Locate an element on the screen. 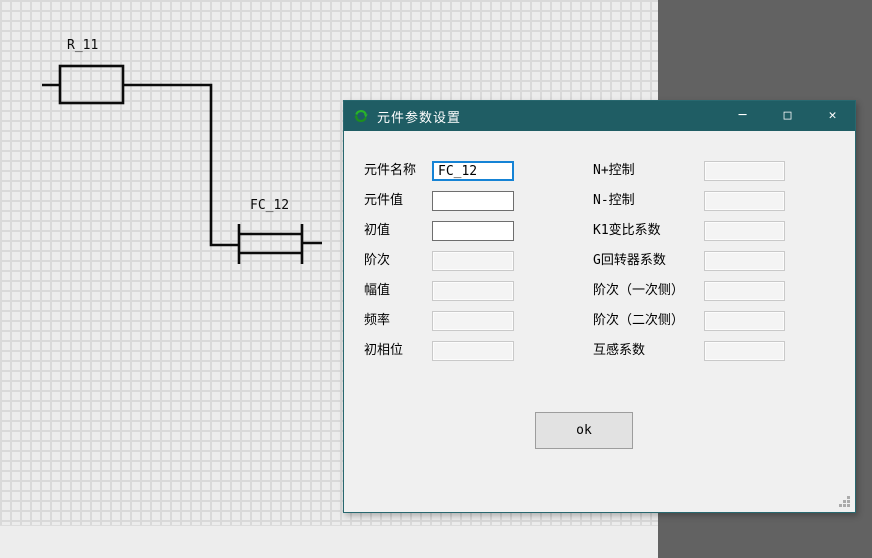 The image size is (872, 558). frequency-input is located at coordinates (473, 321).